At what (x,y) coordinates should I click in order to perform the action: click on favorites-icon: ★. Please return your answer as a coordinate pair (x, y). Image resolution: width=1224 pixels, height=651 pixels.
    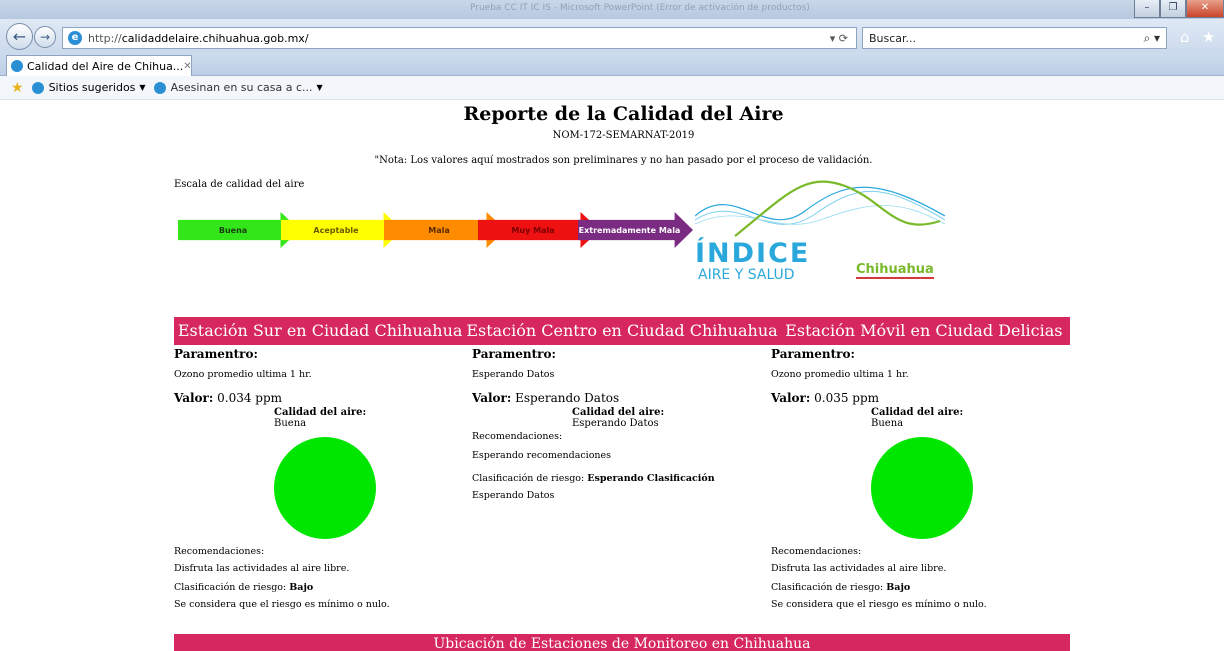
    Looking at the image, I should click on (17, 88).